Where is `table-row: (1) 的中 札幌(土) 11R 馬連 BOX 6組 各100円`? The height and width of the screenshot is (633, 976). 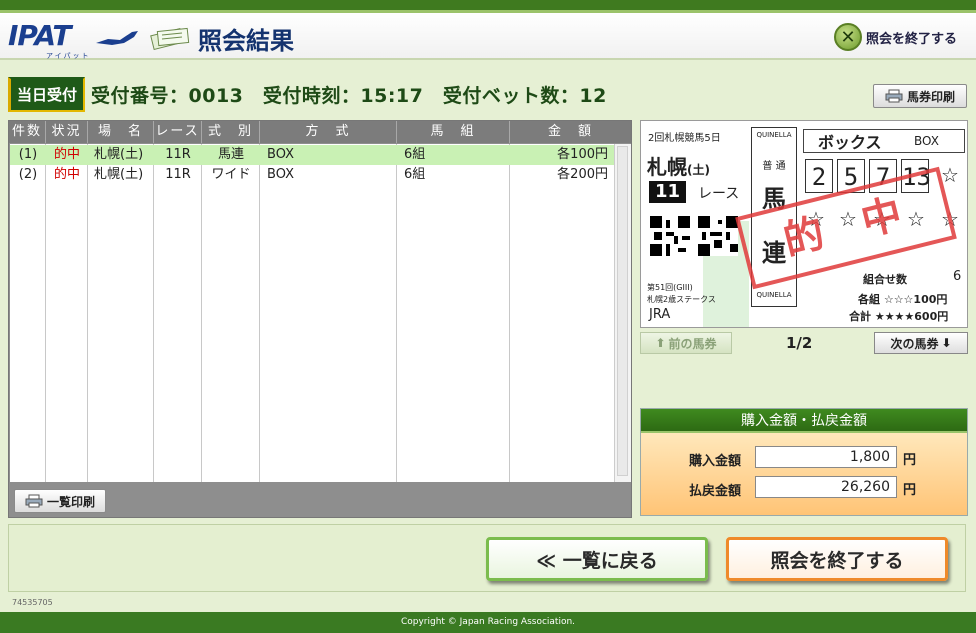 table-row: (1) 的中 札幌(土) 11R 馬連 BOX 6組 各100円 is located at coordinates (312, 155).